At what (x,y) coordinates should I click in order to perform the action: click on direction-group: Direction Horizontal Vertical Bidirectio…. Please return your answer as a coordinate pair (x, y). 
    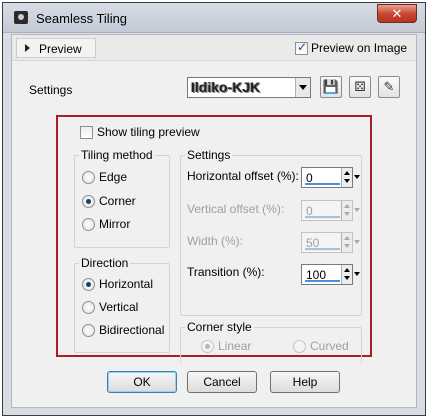
    Looking at the image, I should click on (122, 304).